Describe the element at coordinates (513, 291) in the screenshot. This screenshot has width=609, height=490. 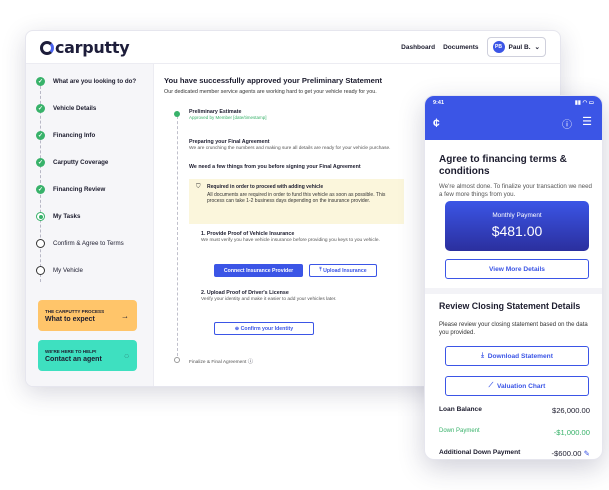
I see `divider` at that location.